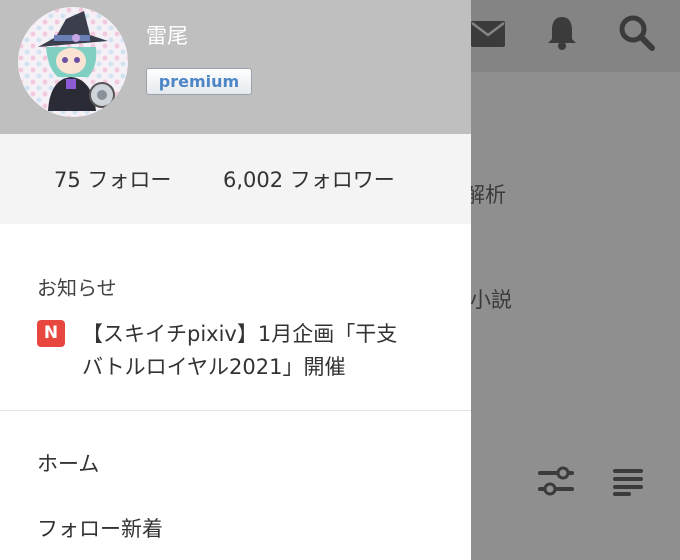 The height and width of the screenshot is (560, 680). What do you see at coordinates (214, 367) in the screenshot?
I see `notice-line-2: バトルロイヤル2021」開催` at bounding box center [214, 367].